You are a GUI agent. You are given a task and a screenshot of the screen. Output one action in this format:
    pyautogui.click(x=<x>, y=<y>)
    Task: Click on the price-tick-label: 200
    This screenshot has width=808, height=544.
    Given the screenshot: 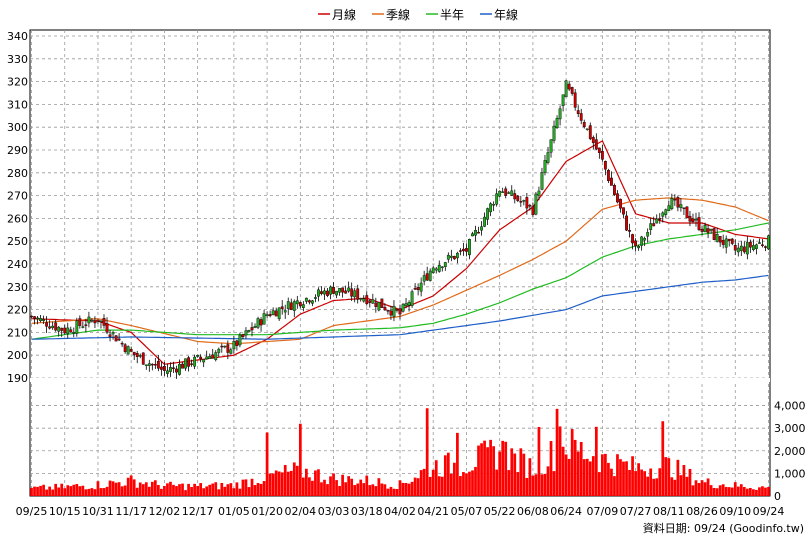 What is the action you would take?
    pyautogui.click(x=17, y=355)
    